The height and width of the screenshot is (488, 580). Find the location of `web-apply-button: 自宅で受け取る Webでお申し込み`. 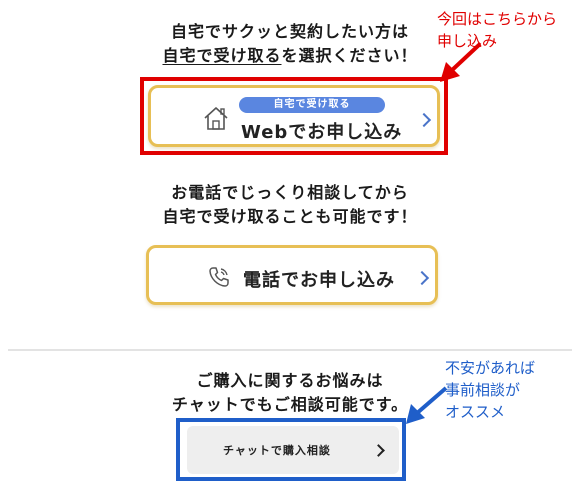

web-apply-button: 自宅で受け取る Webでお申し込み is located at coordinates (294, 116).